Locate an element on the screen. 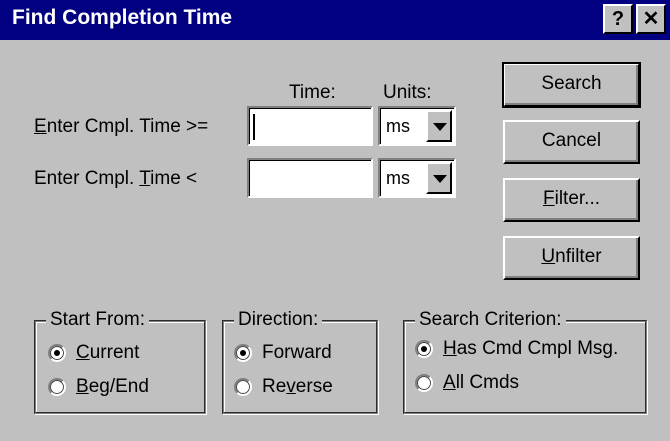  close-icon: ✕ is located at coordinates (651, 19).